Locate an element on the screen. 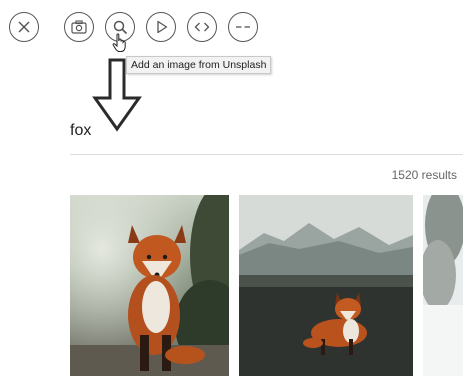 This screenshot has height=376, width=463. code-icon is located at coordinates (202, 27).